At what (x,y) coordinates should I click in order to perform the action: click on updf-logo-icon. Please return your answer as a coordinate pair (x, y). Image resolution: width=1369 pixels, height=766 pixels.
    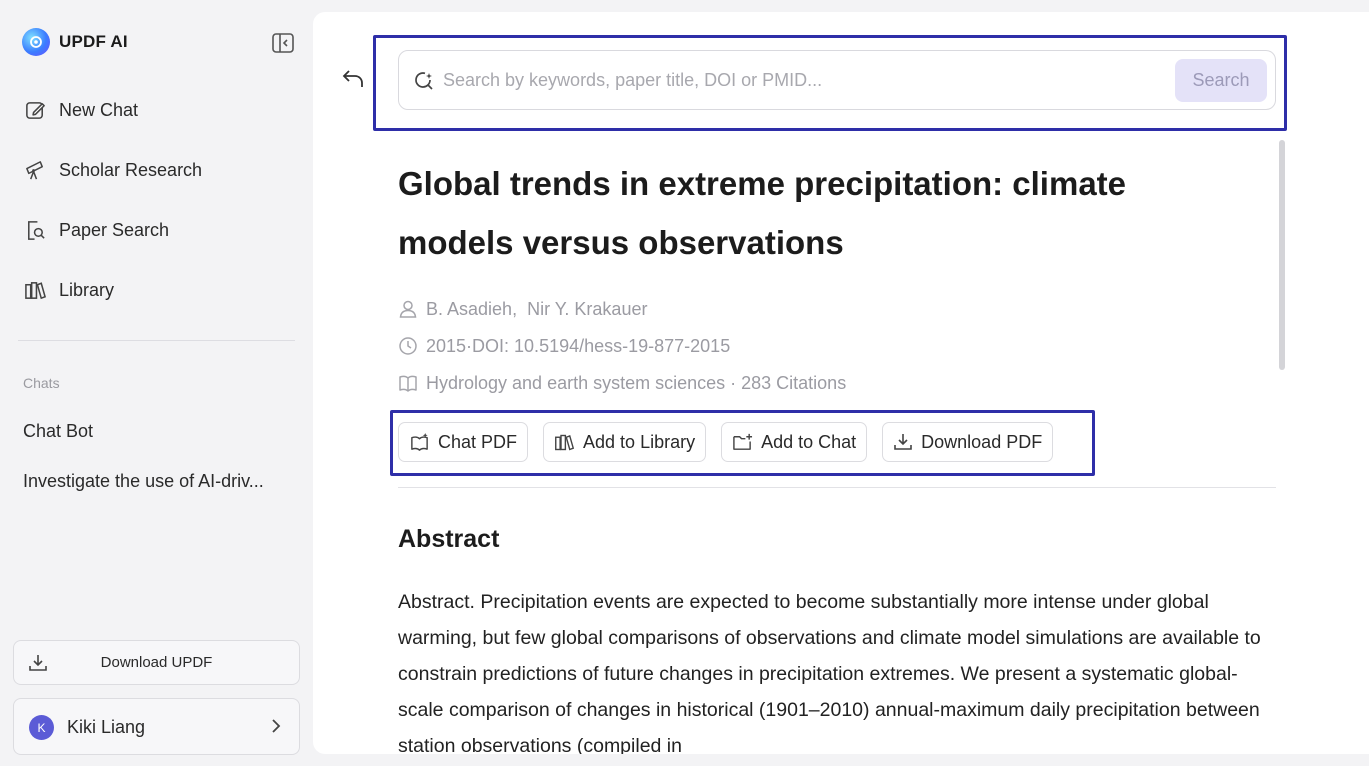
    Looking at the image, I should click on (36, 42).